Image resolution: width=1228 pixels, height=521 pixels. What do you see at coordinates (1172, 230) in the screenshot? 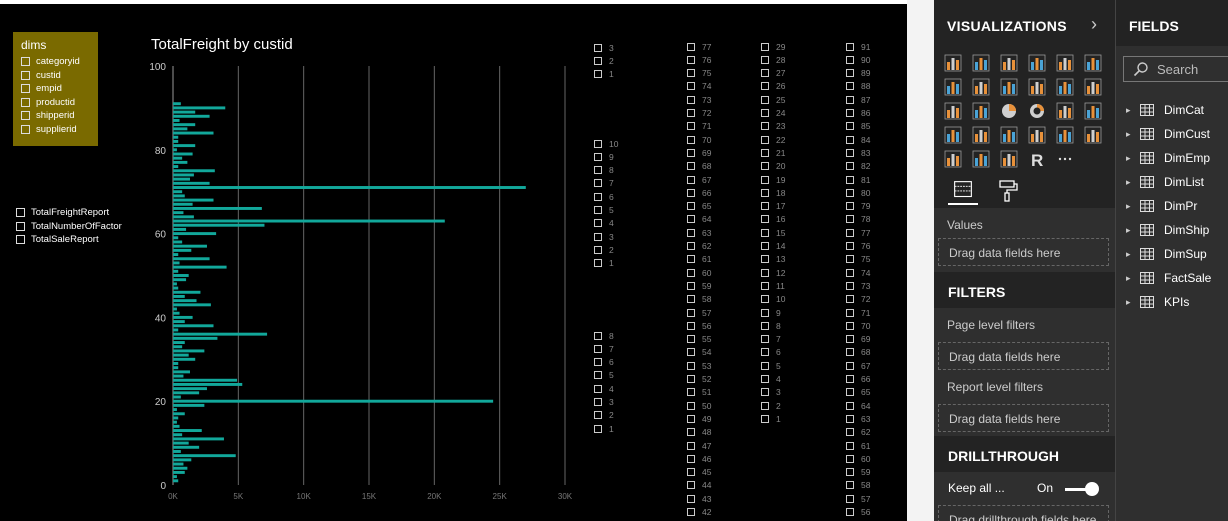
I see `field-table-dimship: ▸ DimShip` at bounding box center [1172, 230].